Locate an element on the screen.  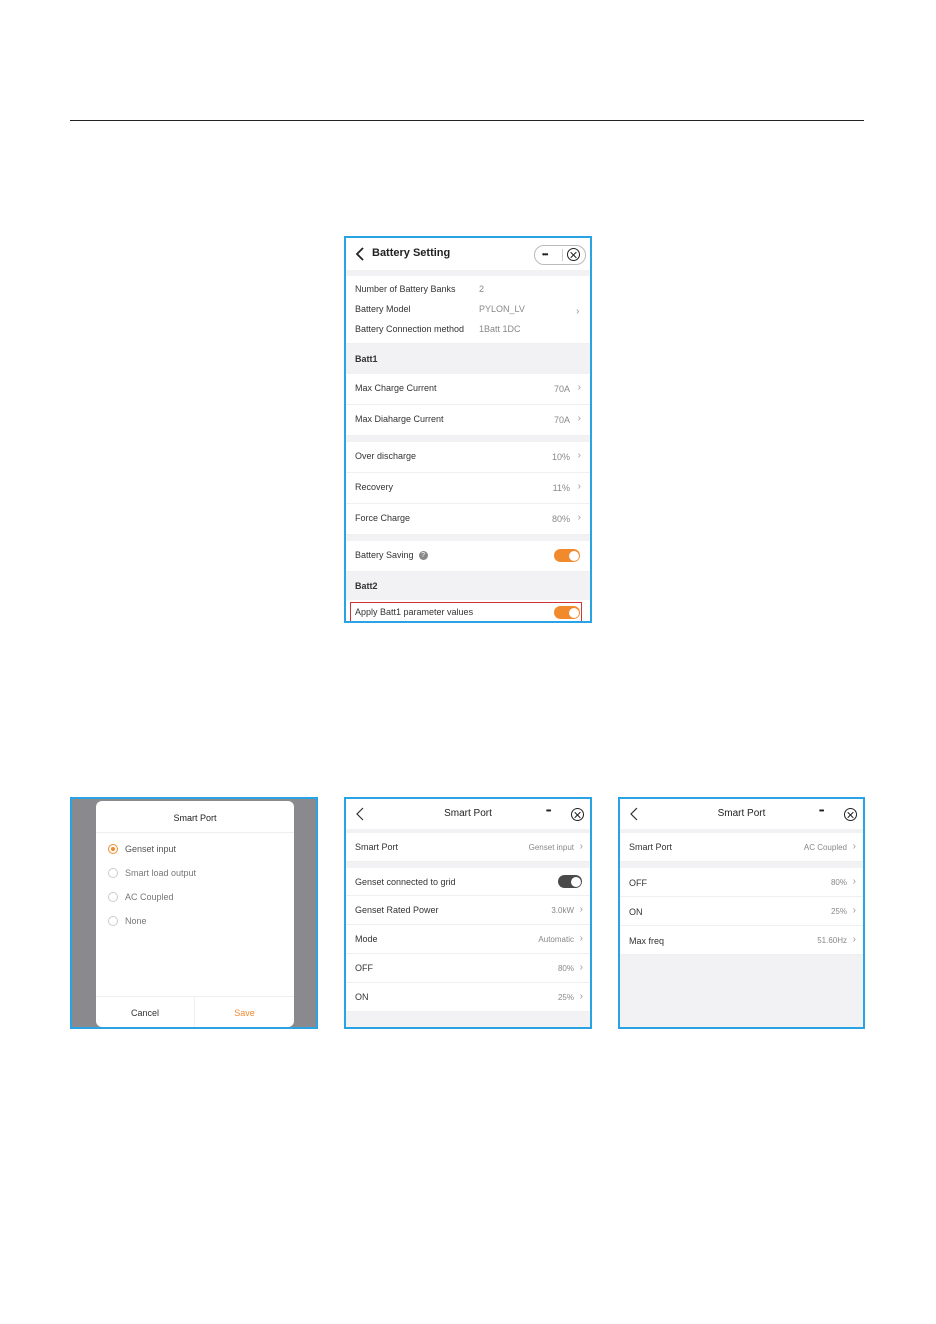
section-batt1: Batt1 is located at coordinates (468, 359).